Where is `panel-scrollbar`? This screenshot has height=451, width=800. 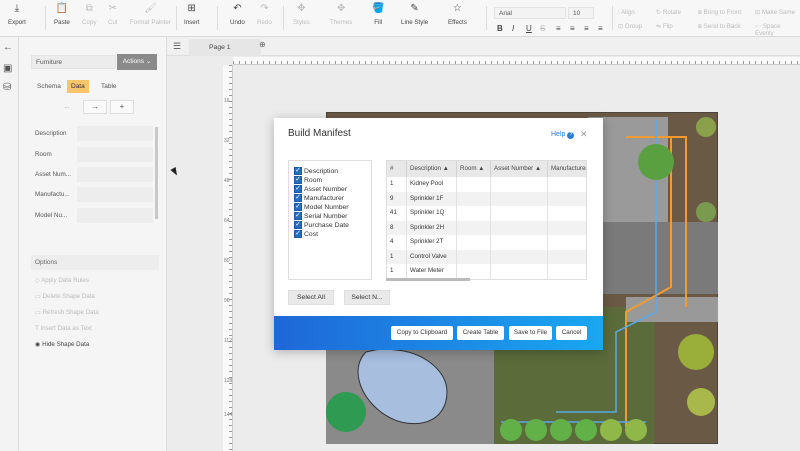
panel-scrollbar is located at coordinates (156, 173).